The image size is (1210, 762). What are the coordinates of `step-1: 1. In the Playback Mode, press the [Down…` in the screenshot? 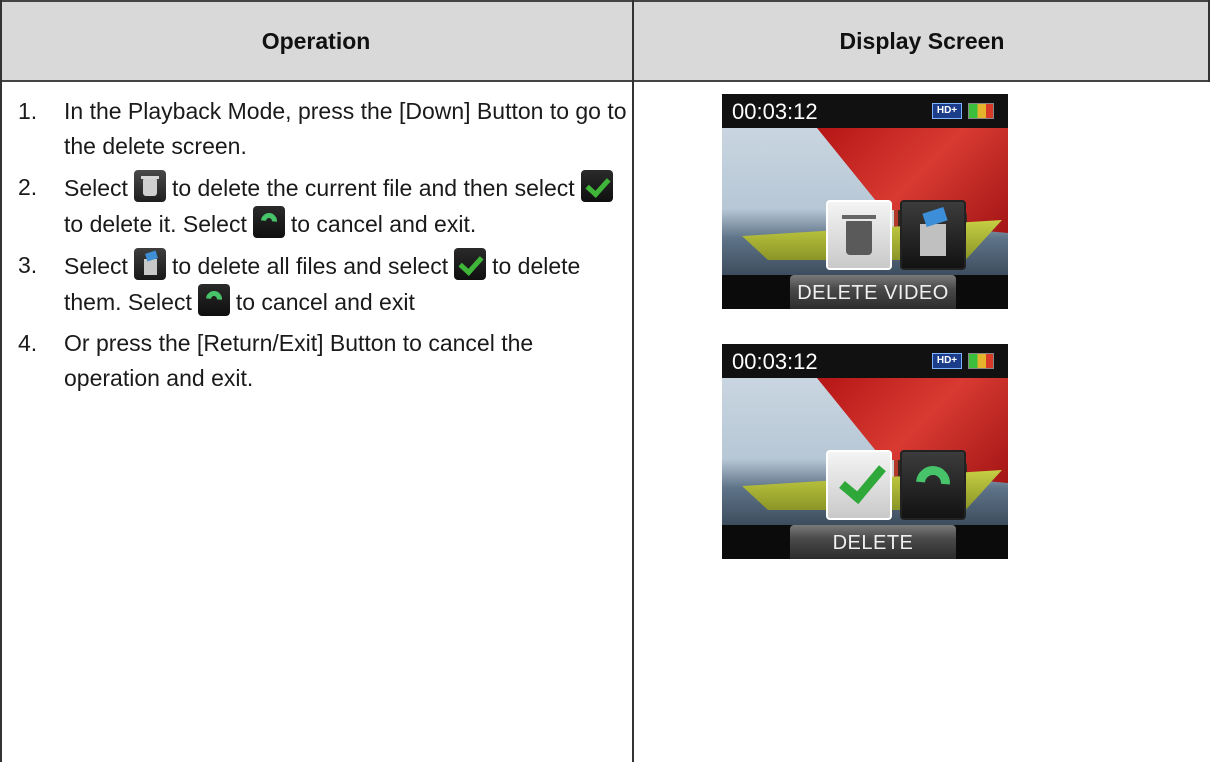 It's located at (323, 129).